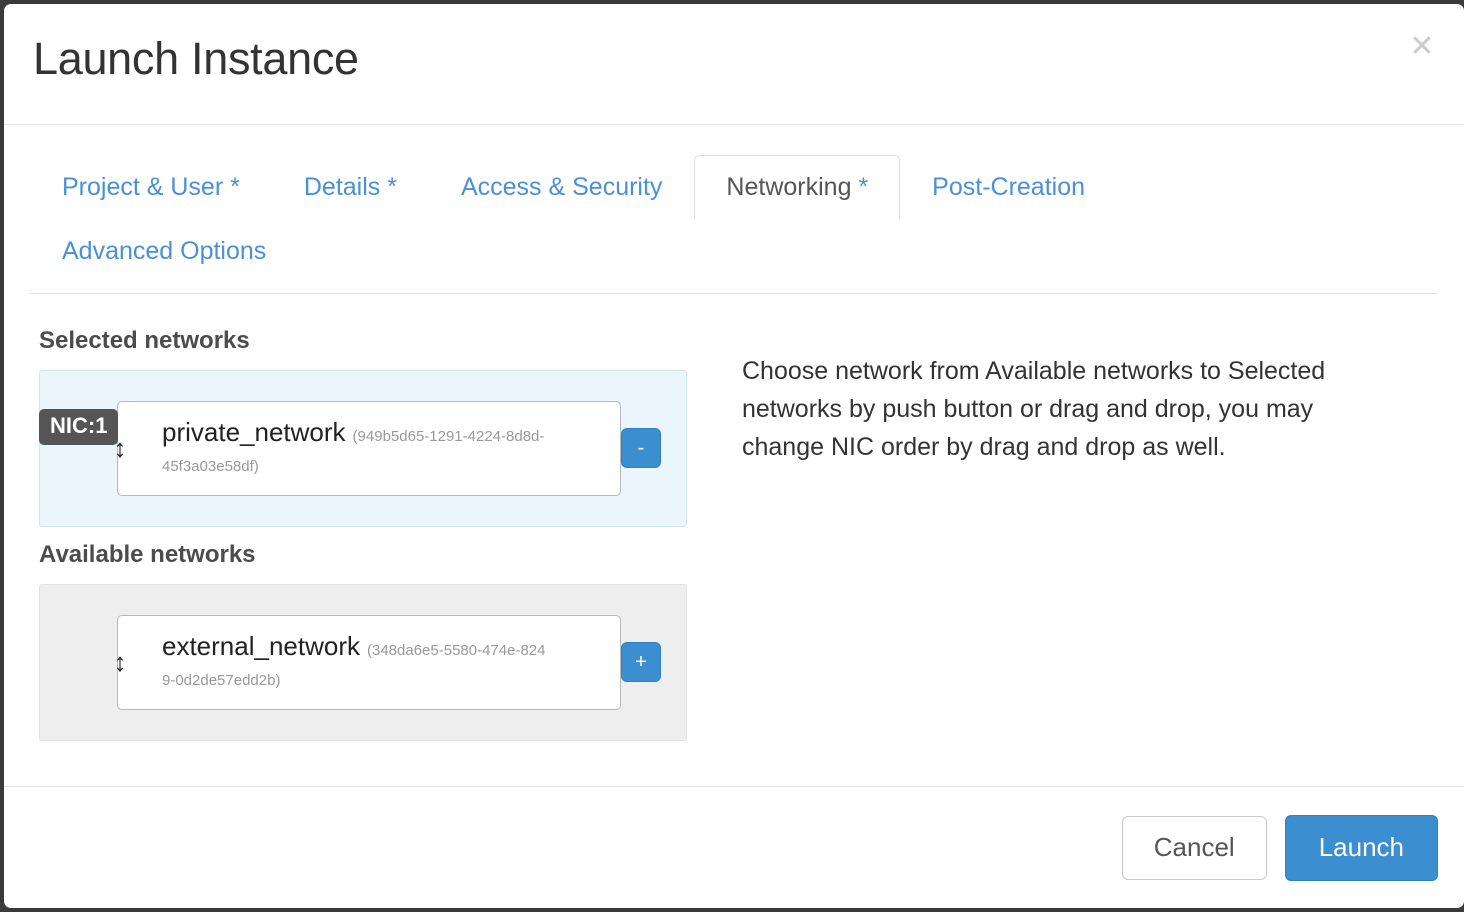  What do you see at coordinates (143, 187) in the screenshot?
I see `tab-label: Project & User` at bounding box center [143, 187].